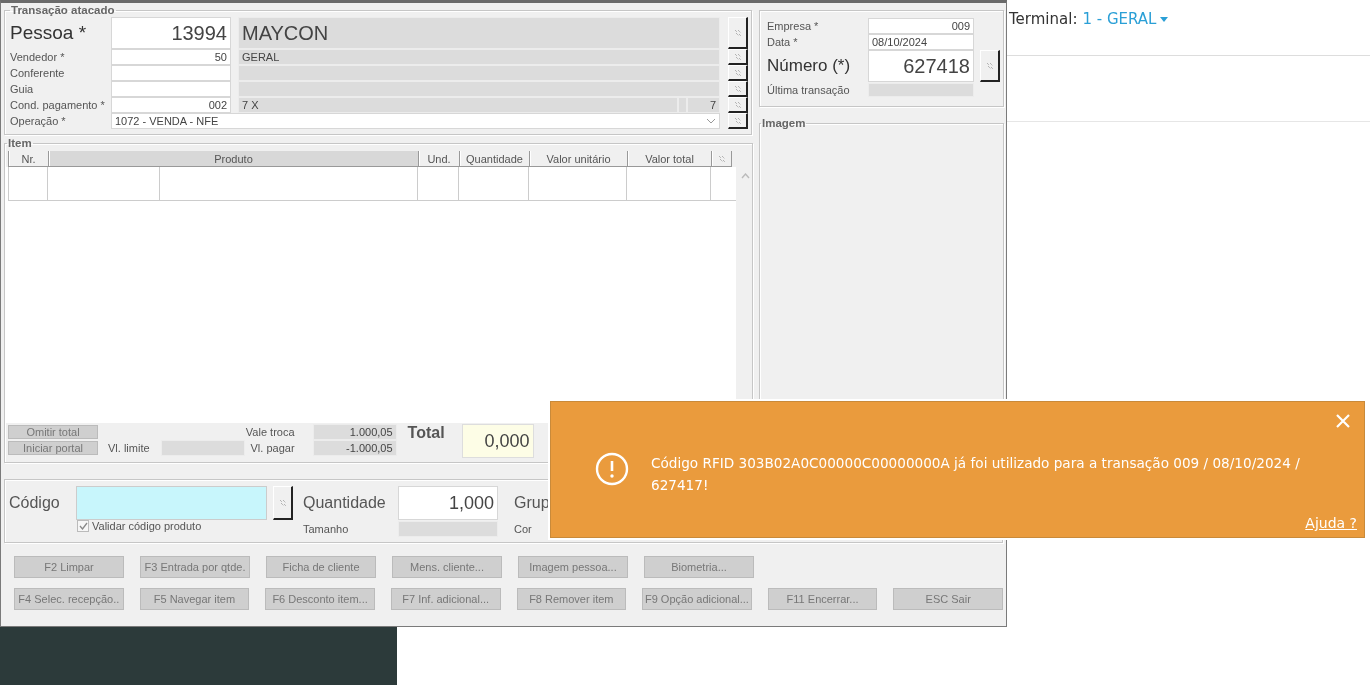 The width and height of the screenshot is (1370, 685). What do you see at coordinates (354, 448) in the screenshot?
I see `readonly-field: -1.000,05` at bounding box center [354, 448].